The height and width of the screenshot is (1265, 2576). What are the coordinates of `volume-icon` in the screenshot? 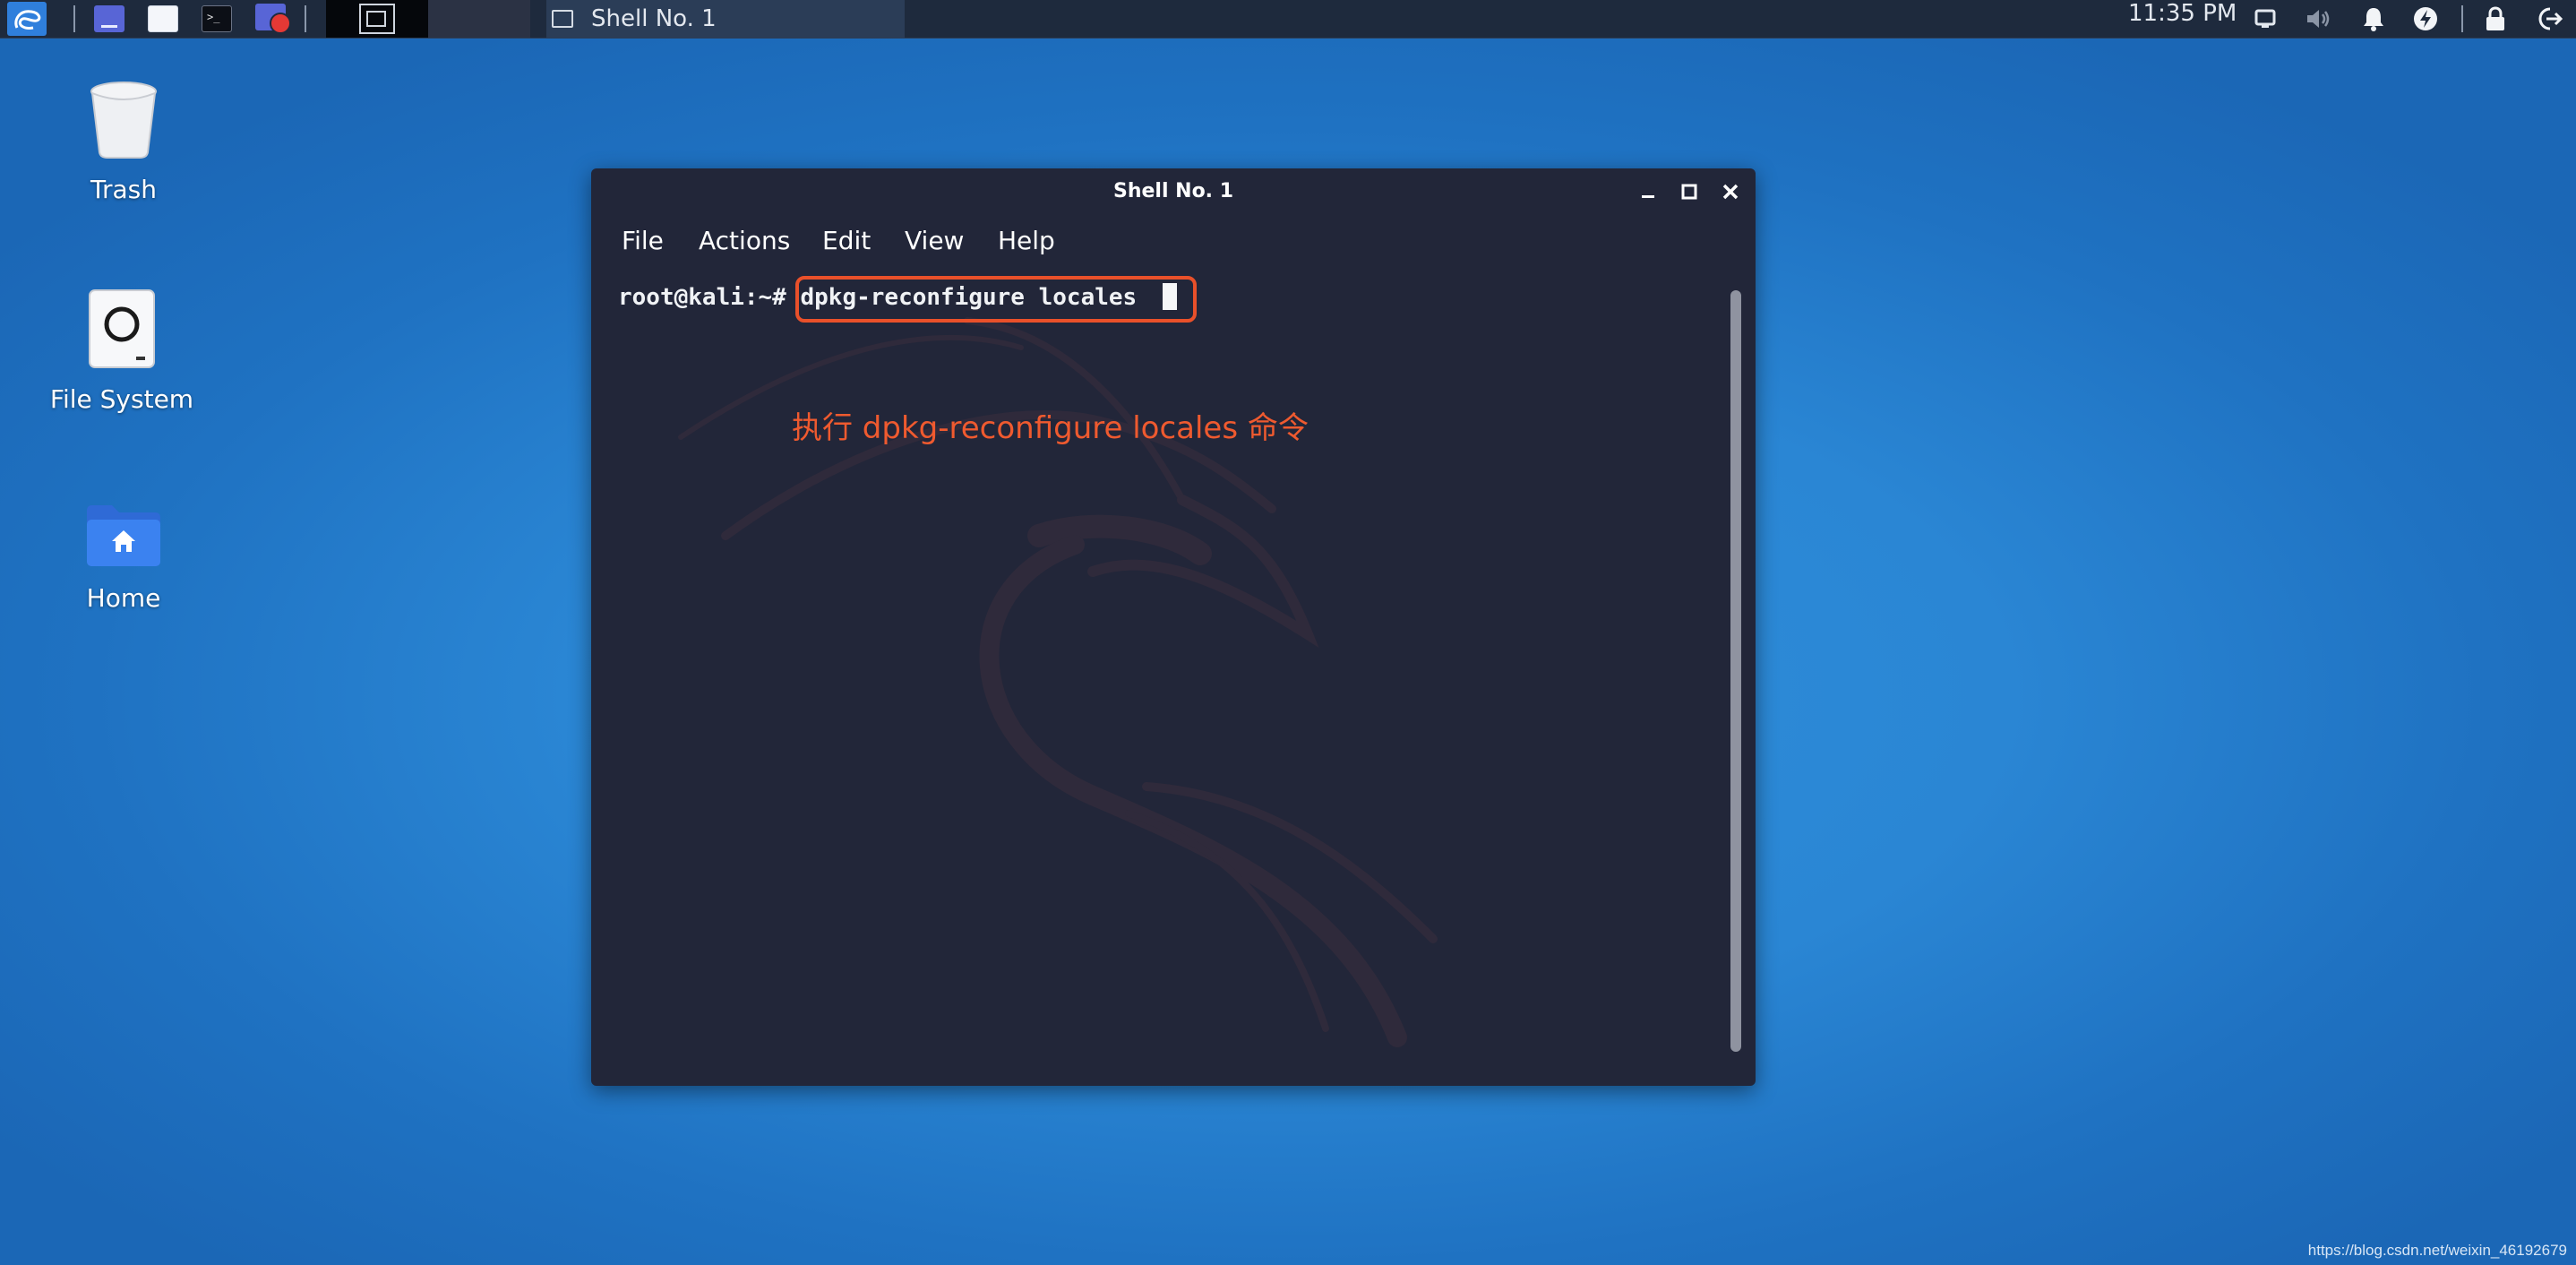 It's located at (2318, 19).